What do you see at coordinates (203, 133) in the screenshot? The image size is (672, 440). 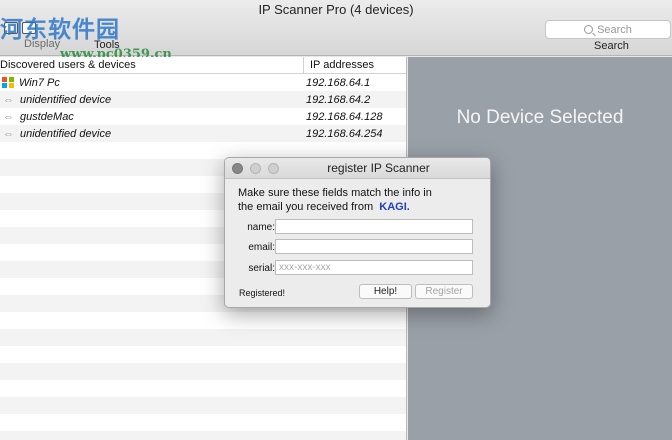 I see `table-row: ⇔ unidentified device 192.168.64.254` at bounding box center [203, 133].